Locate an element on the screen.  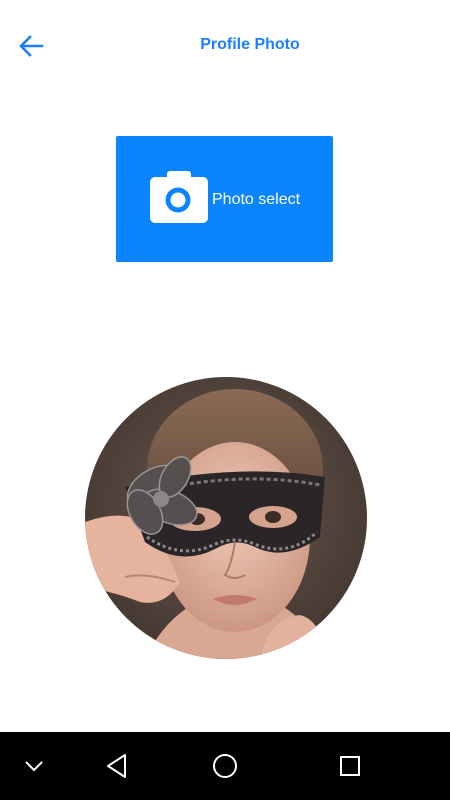
nav-recents-button is located at coordinates (350, 766).